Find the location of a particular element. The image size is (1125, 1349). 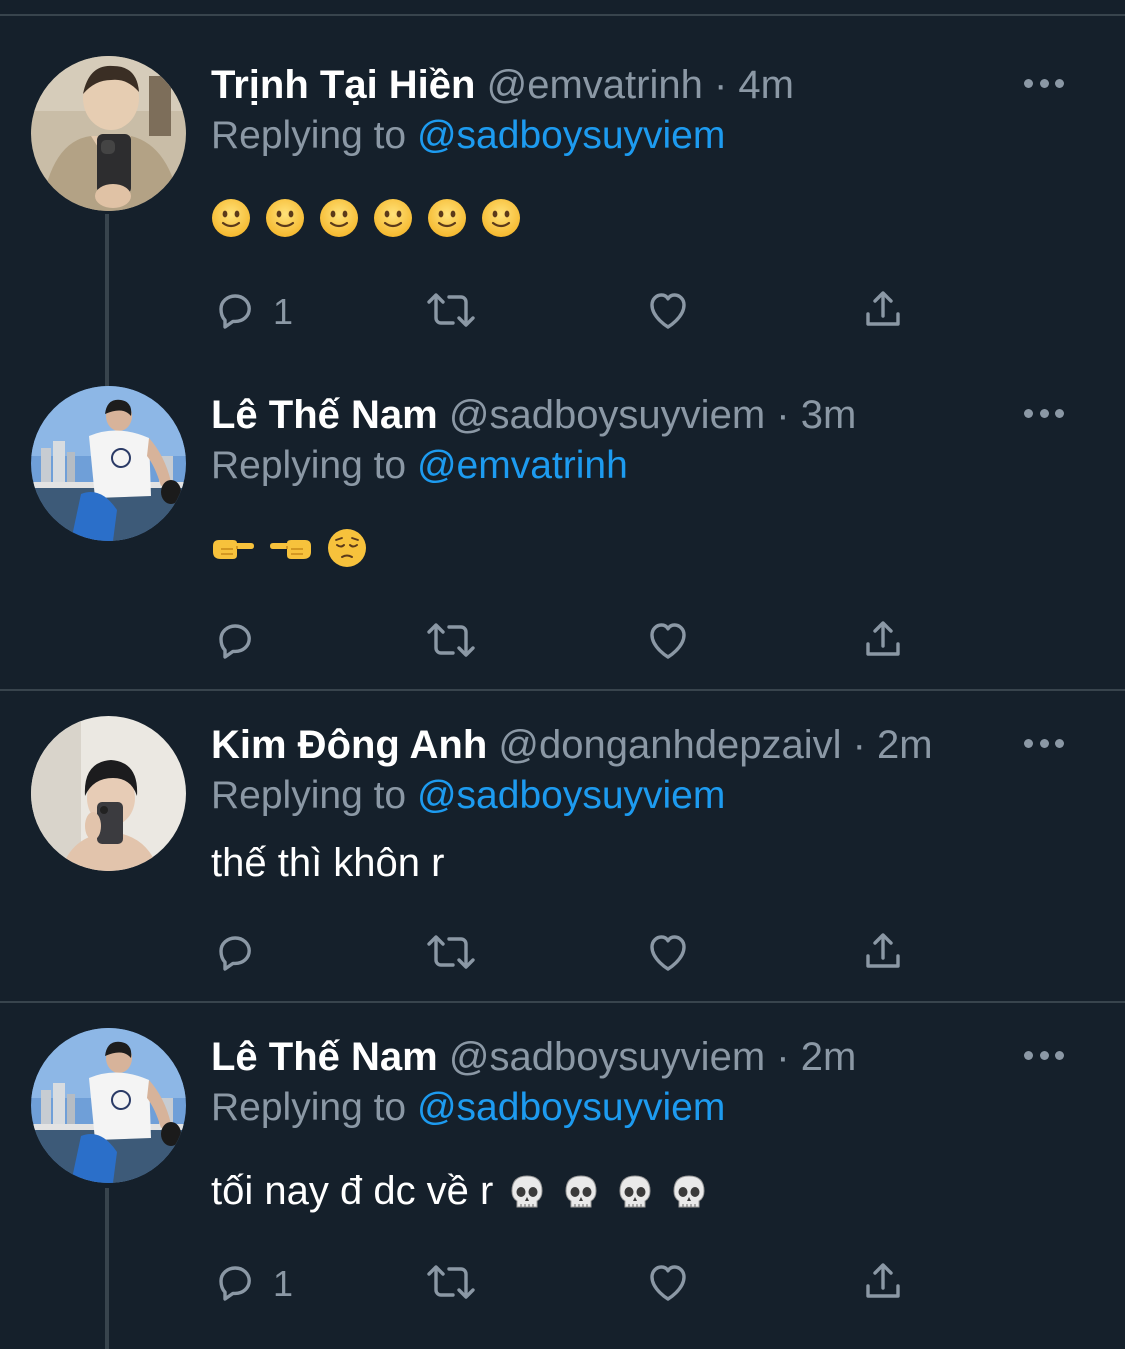

tweet-header: Lê Thế Nam @sadboysuyviem · 3m is located at coordinates (623, 415).